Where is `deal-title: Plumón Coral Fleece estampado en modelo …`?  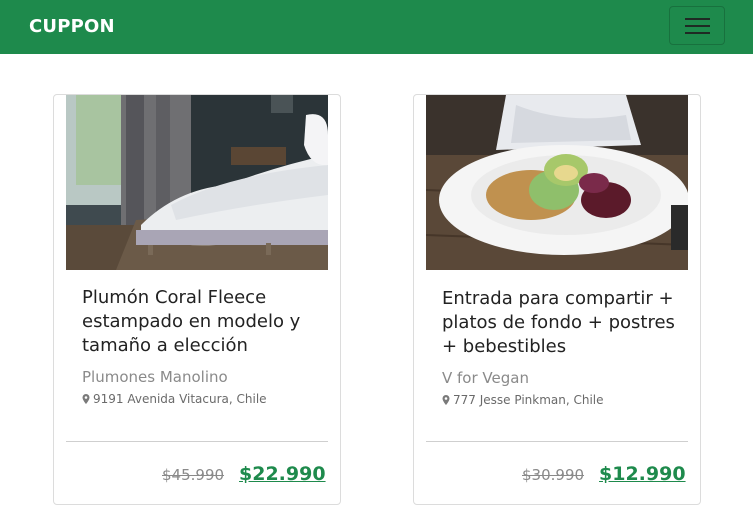
deal-title: Plumón Coral Fleece estampado en modelo … is located at coordinates (201, 322).